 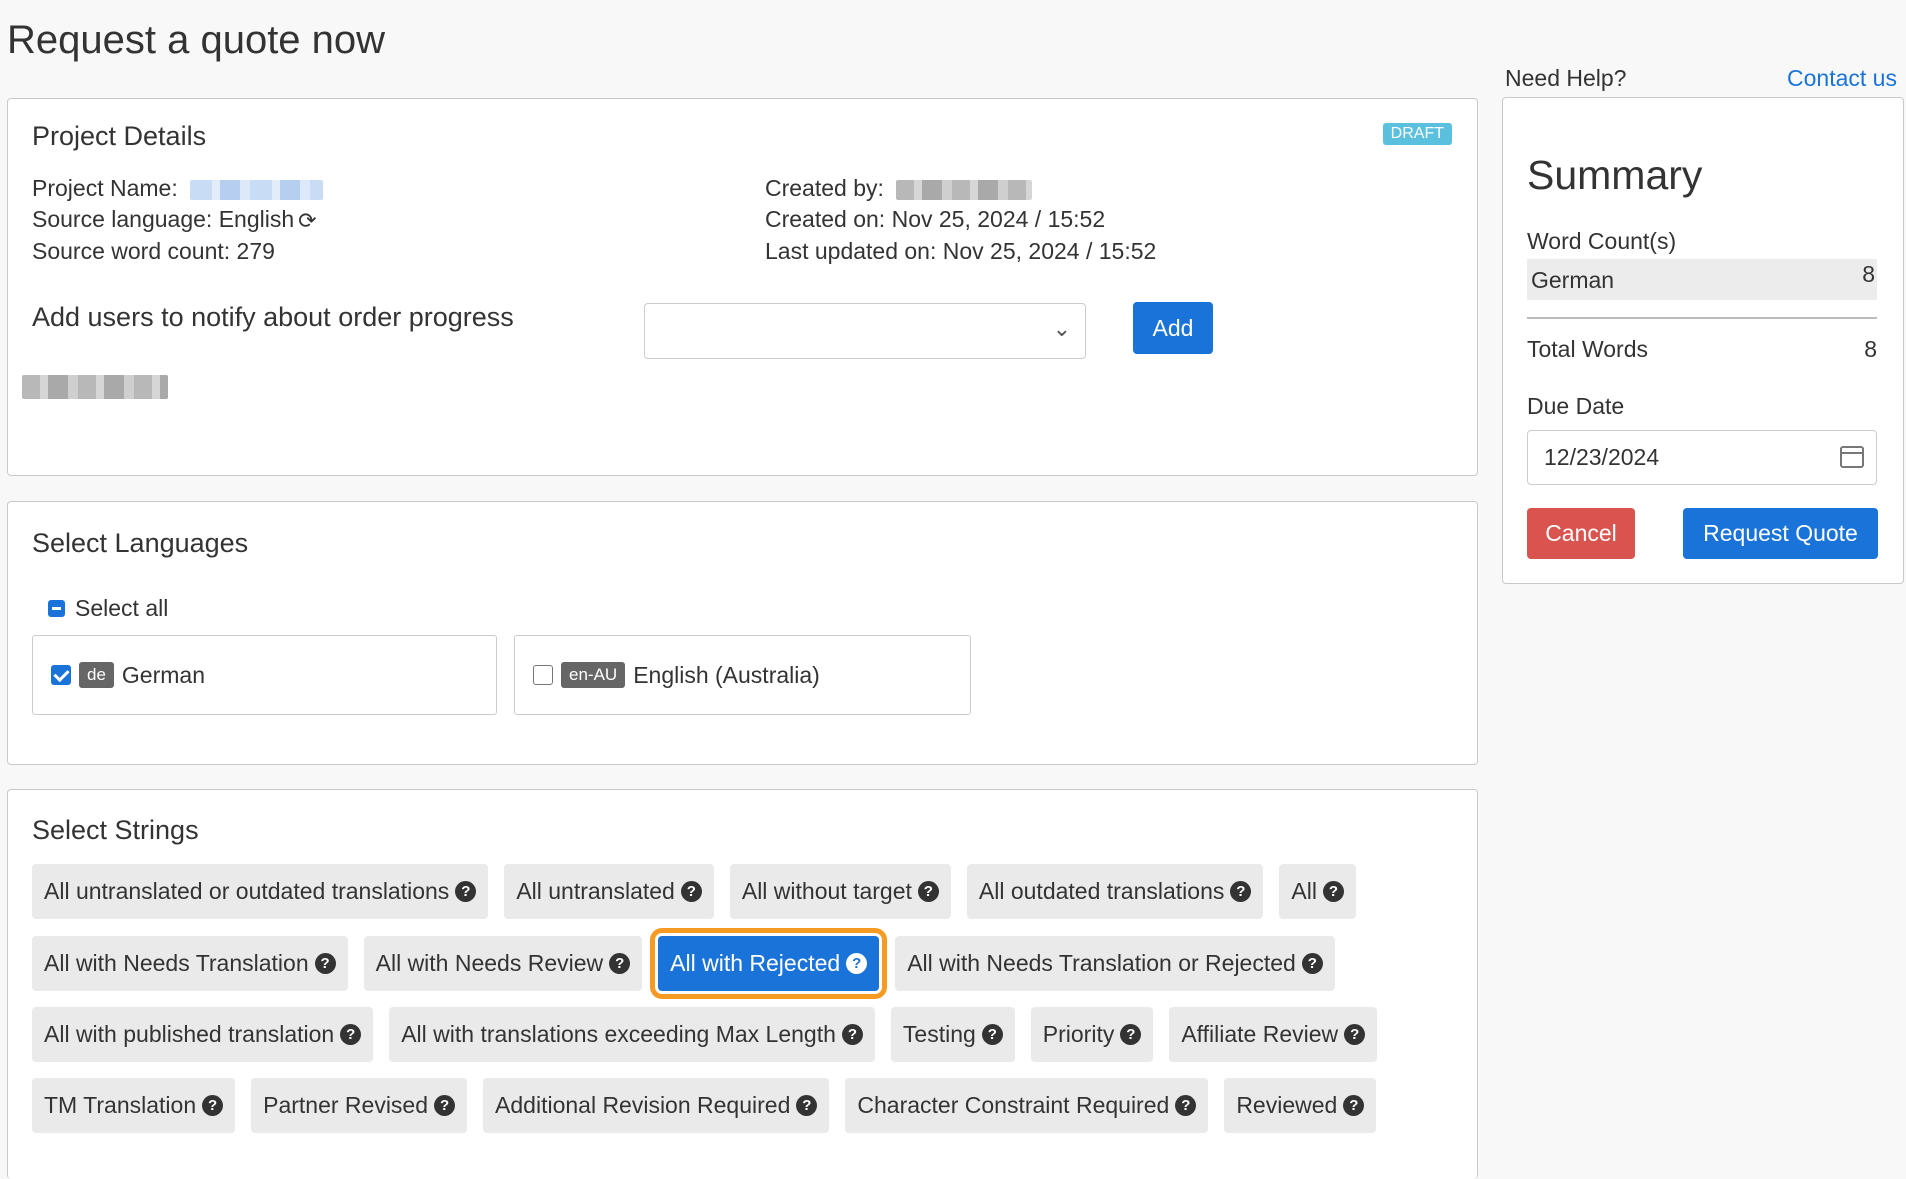 I want to click on redacted-project-name, so click(x=257, y=189).